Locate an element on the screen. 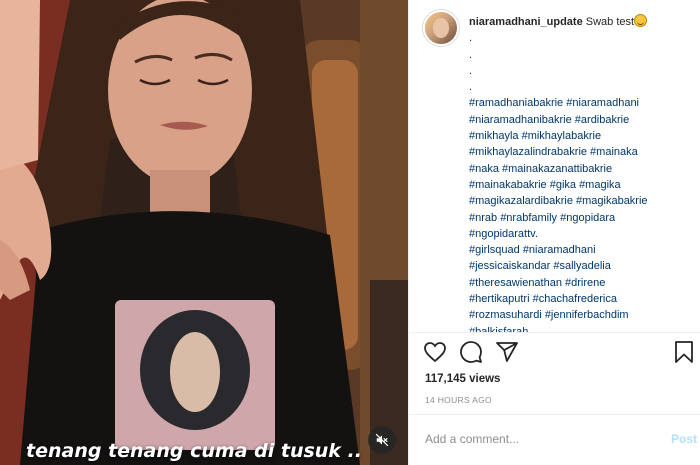  view-count: 117,145 views is located at coordinates (462, 379).